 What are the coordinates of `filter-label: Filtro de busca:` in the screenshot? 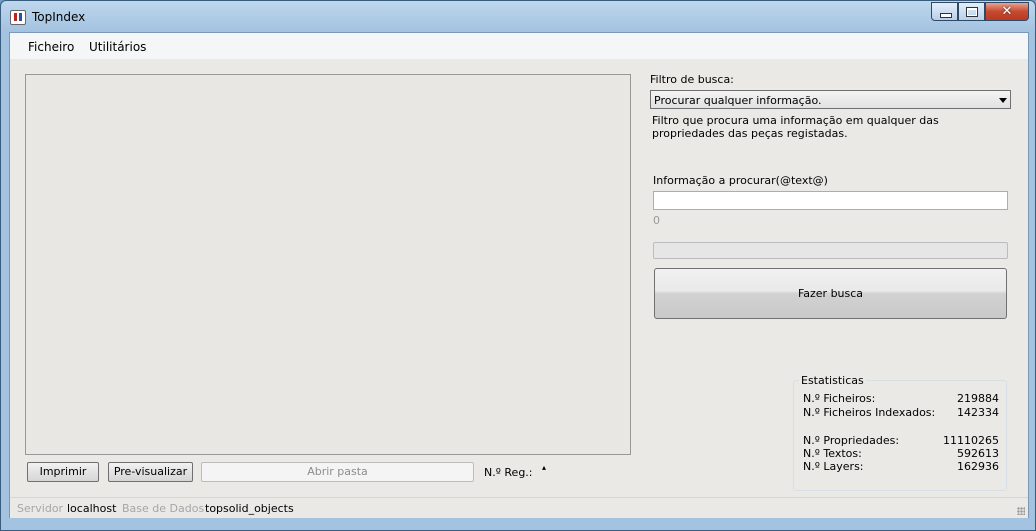 It's located at (692, 79).